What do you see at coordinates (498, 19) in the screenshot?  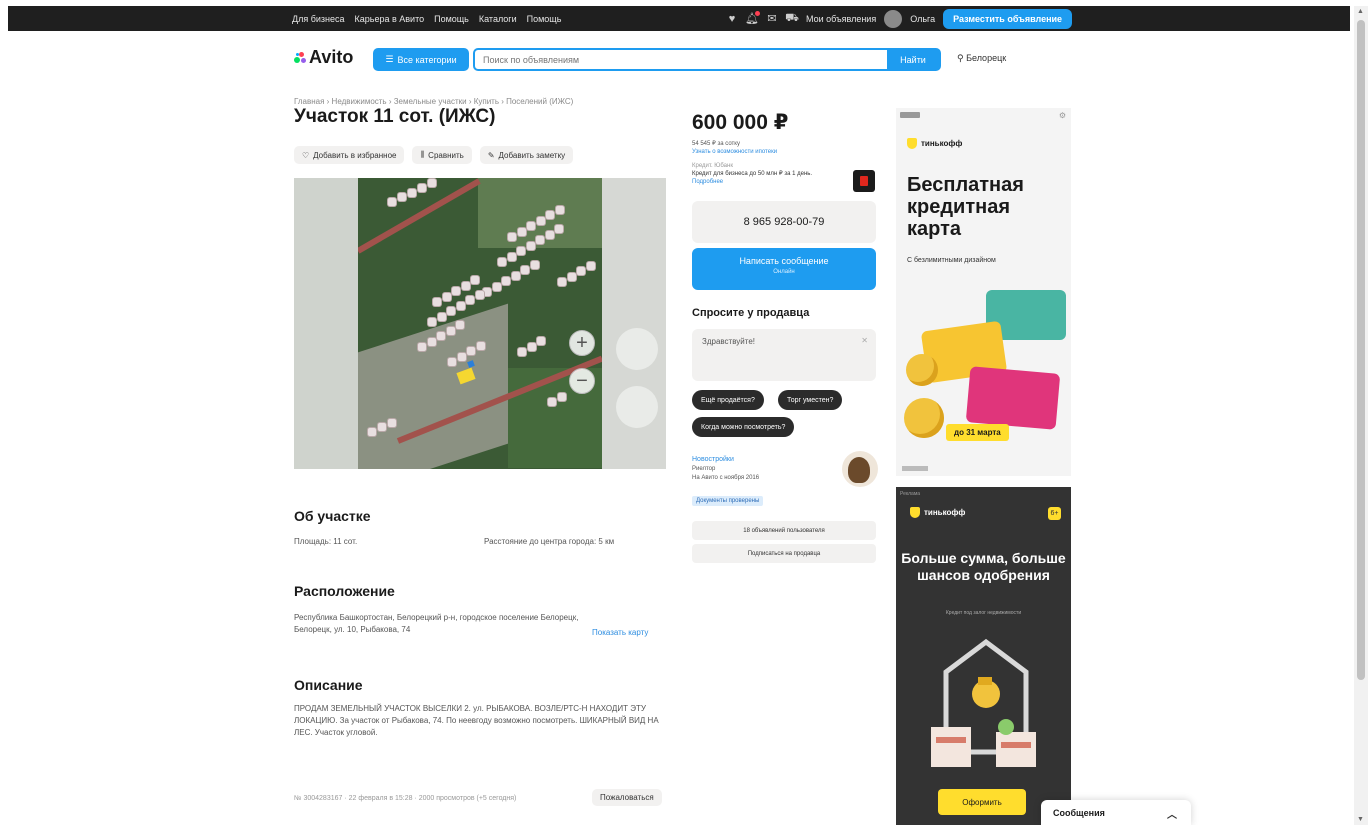 I see `top-nav-item: Каталоги` at bounding box center [498, 19].